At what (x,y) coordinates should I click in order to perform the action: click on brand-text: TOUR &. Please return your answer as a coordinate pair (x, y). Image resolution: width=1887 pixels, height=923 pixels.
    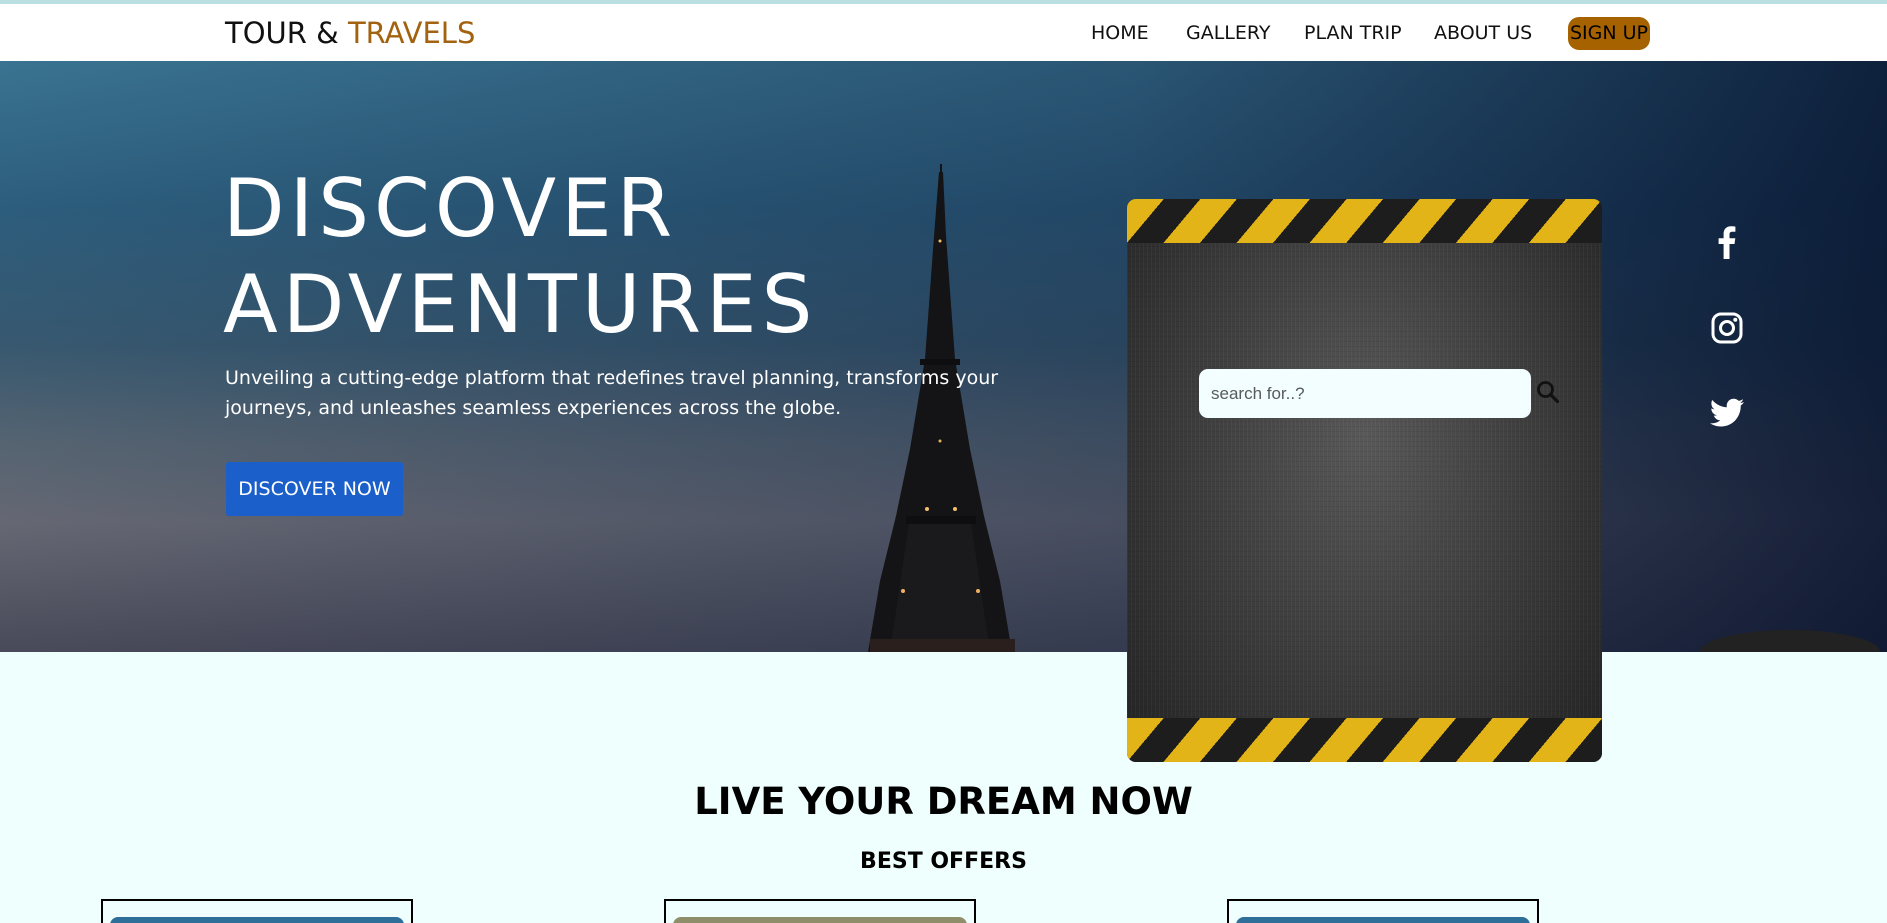
    Looking at the image, I should click on (286, 33).